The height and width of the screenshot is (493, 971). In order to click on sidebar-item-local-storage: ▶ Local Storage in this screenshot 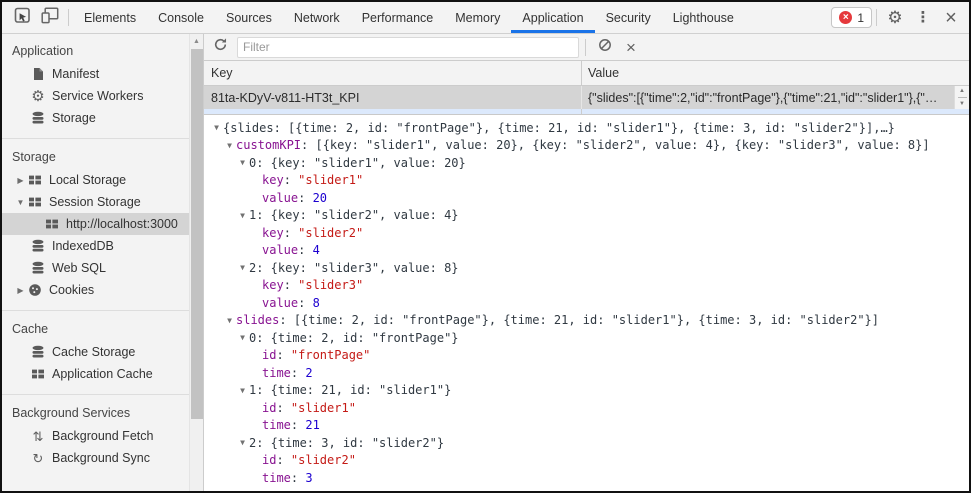, I will do `click(95, 180)`.